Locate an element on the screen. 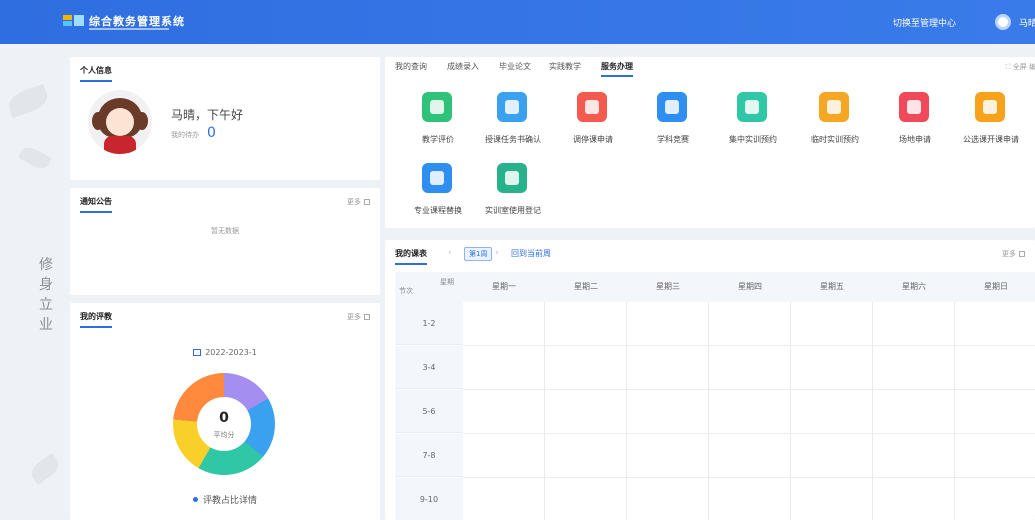 Image resolution: width=1035 pixels, height=520 pixels. section-label: 3-4 is located at coordinates (429, 367).